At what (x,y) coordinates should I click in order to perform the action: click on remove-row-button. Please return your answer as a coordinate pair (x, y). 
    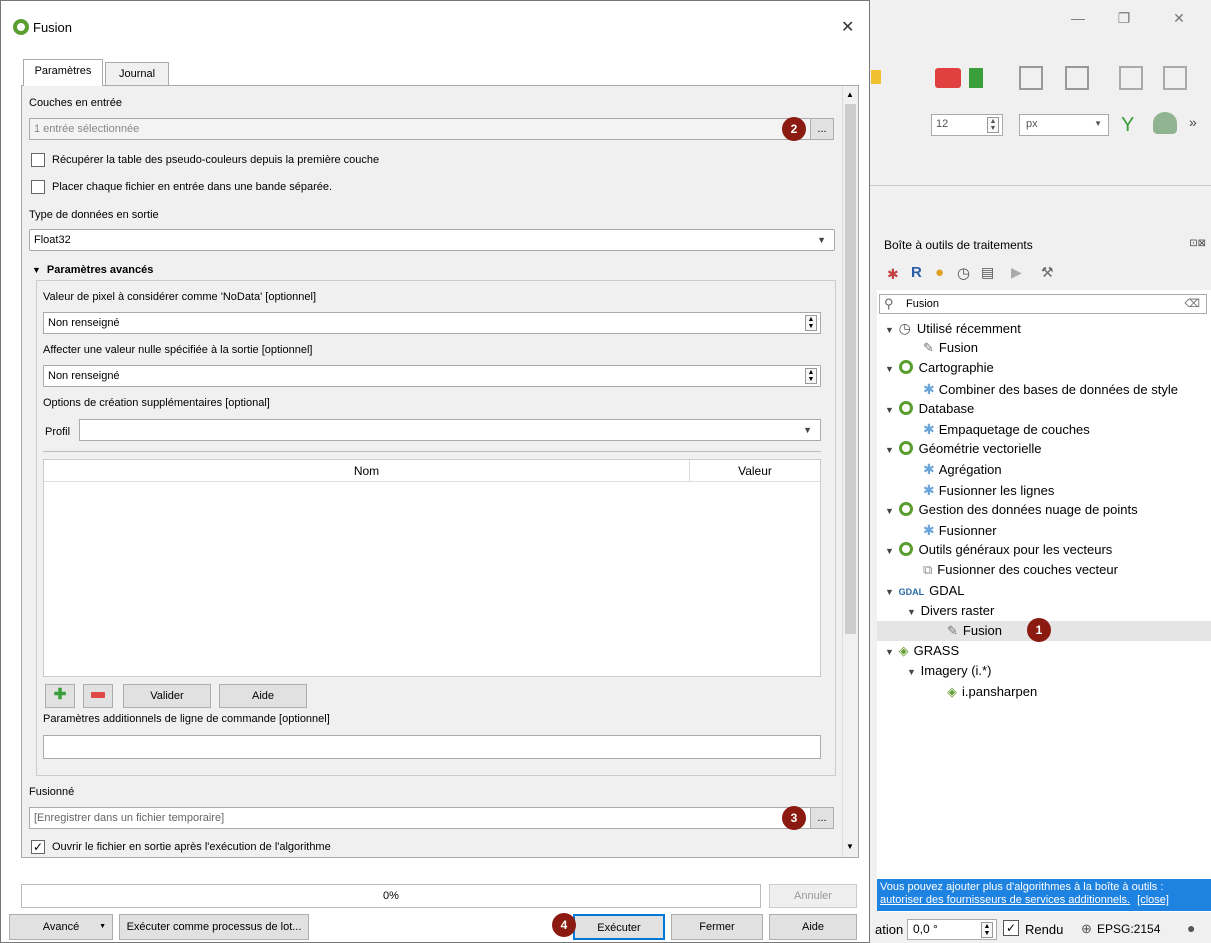
    Looking at the image, I should click on (98, 696).